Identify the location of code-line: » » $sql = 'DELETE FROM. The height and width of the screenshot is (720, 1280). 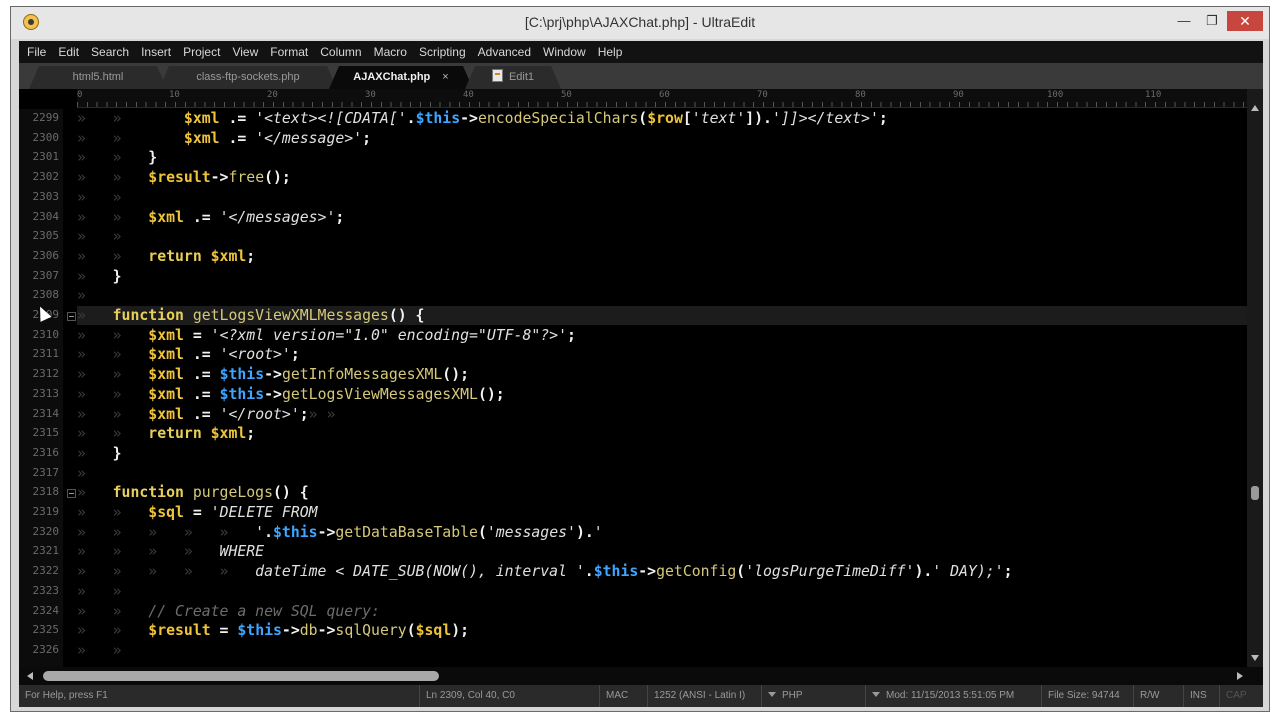
(197, 512).